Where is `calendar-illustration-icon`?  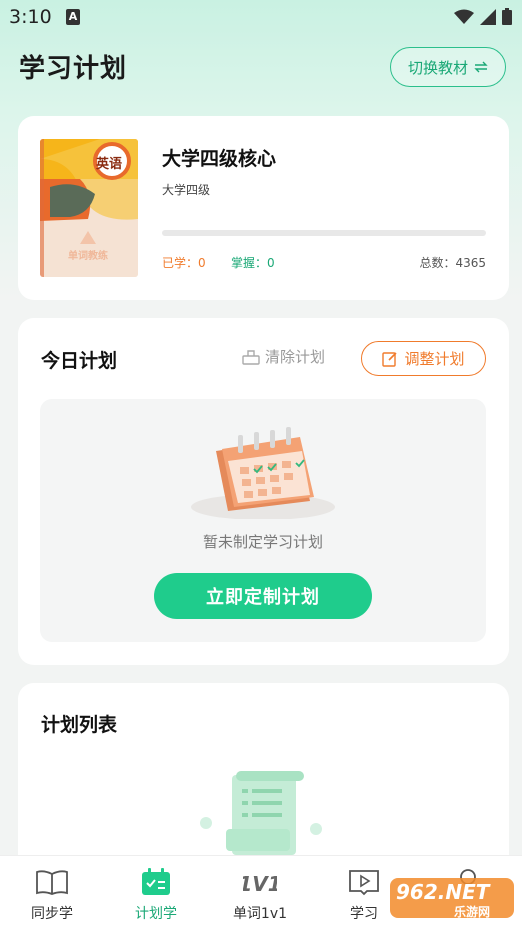 calendar-illustration-icon is located at coordinates (263, 473).